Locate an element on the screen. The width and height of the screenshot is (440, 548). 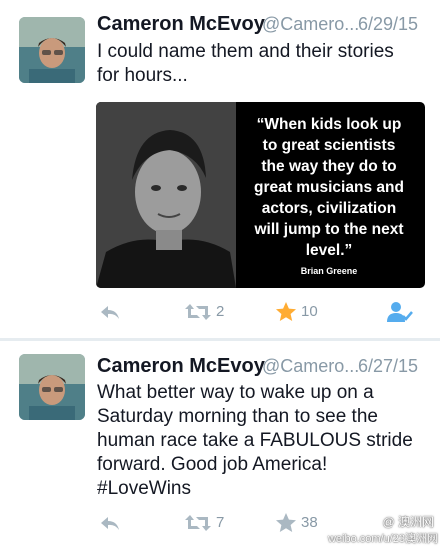
tweet-text-line: forward. Good job America! is located at coordinates (212, 464).